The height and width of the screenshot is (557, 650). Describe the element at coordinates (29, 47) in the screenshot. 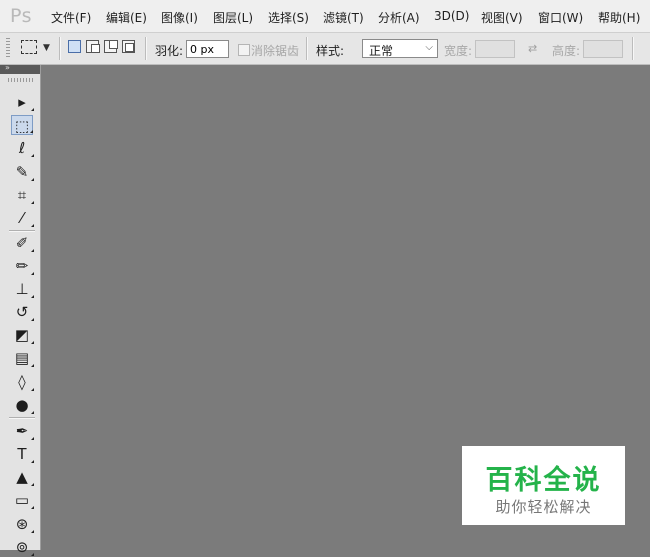

I see `tool-preset-icon` at that location.